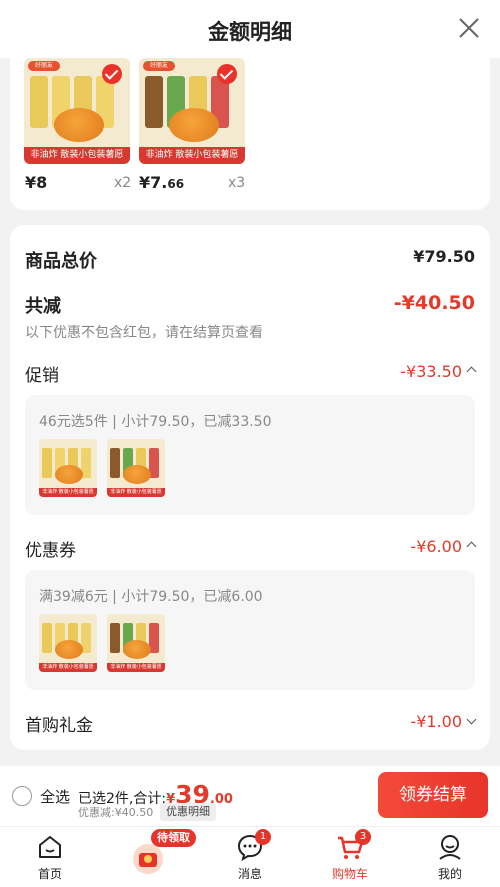 This screenshot has width=500, height=887. What do you see at coordinates (469, 28) in the screenshot?
I see `close-icon` at bounding box center [469, 28].